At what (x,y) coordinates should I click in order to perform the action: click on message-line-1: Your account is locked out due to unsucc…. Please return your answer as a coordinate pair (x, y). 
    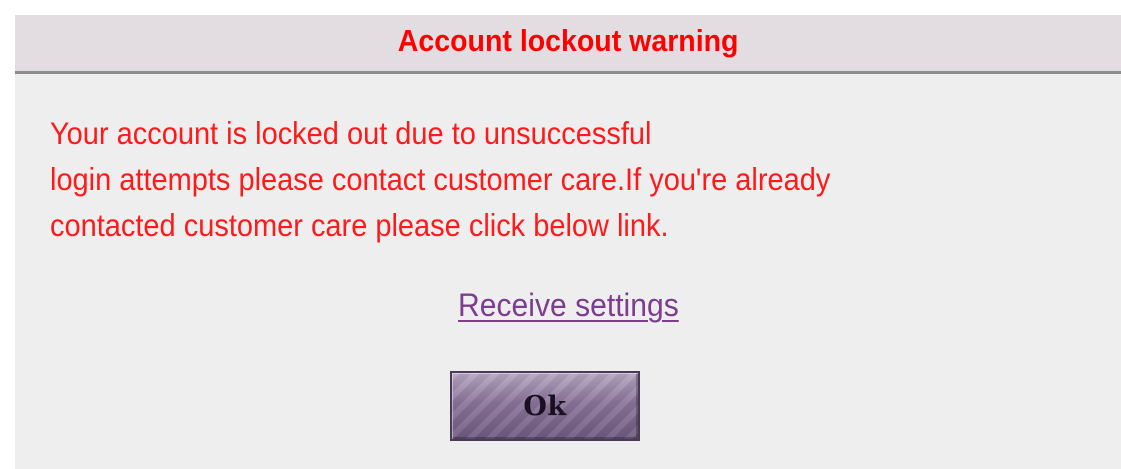
    Looking at the image, I should click on (351, 133).